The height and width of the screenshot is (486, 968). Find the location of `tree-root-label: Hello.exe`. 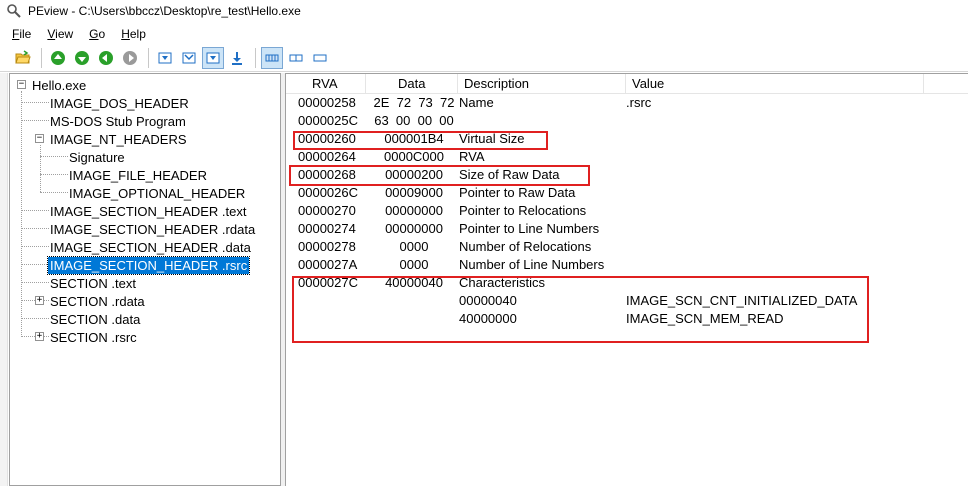

tree-root-label: Hello.exe is located at coordinates (59, 85).